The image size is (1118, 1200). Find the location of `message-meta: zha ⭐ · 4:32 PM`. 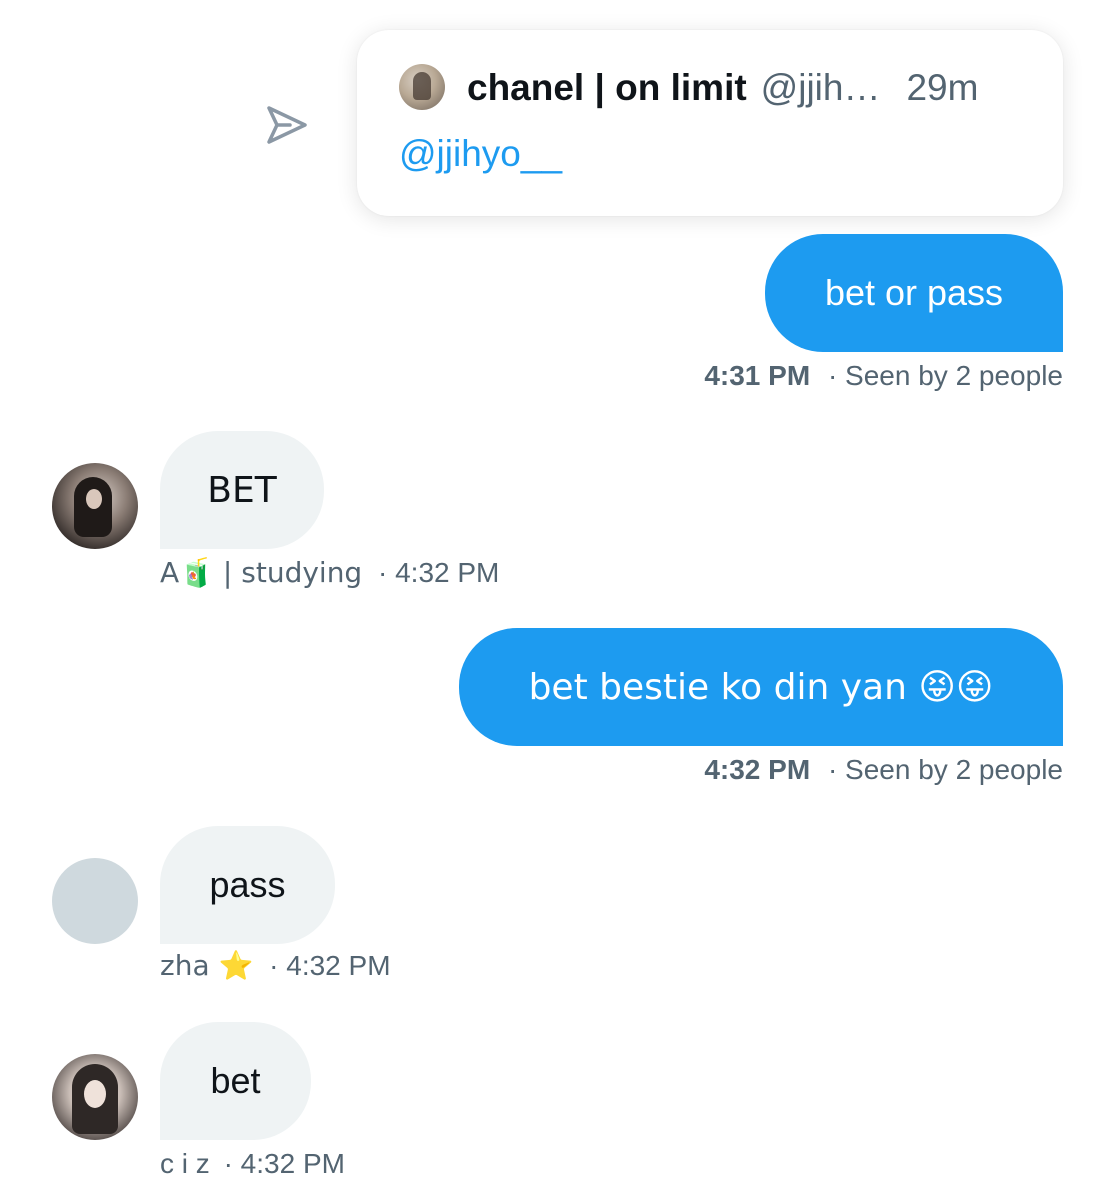

message-meta: zha ⭐ · 4:32 PM is located at coordinates (275, 966).